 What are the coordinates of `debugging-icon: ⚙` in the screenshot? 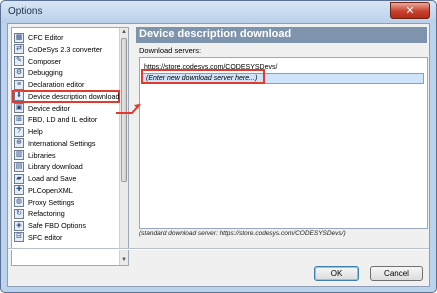 It's located at (19, 72).